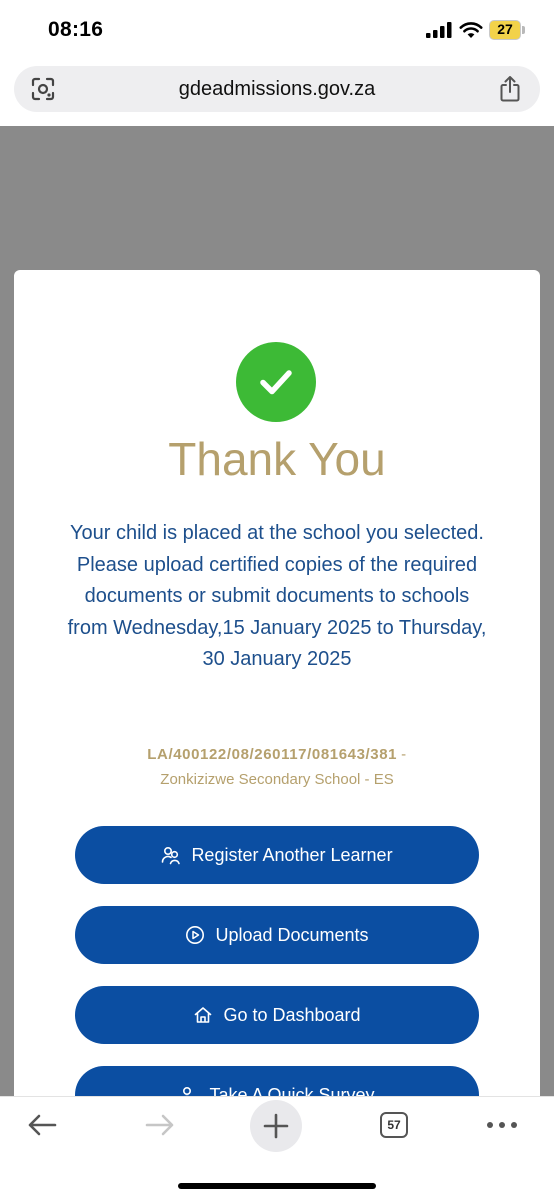  I want to click on url-bar: gdeadmissions.gov.za, so click(277, 89).